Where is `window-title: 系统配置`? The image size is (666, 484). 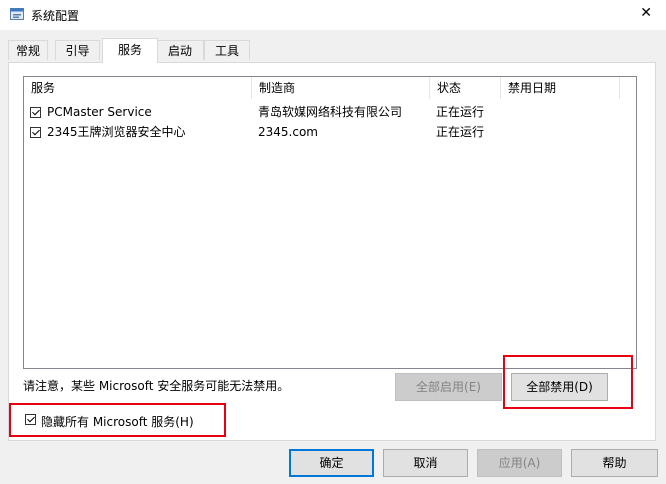 window-title: 系统配置 is located at coordinates (55, 16).